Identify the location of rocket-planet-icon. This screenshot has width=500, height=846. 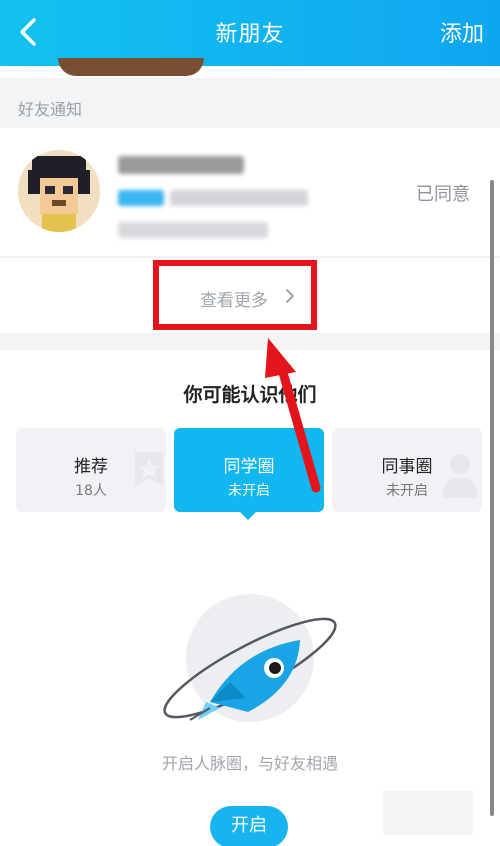
(250, 658).